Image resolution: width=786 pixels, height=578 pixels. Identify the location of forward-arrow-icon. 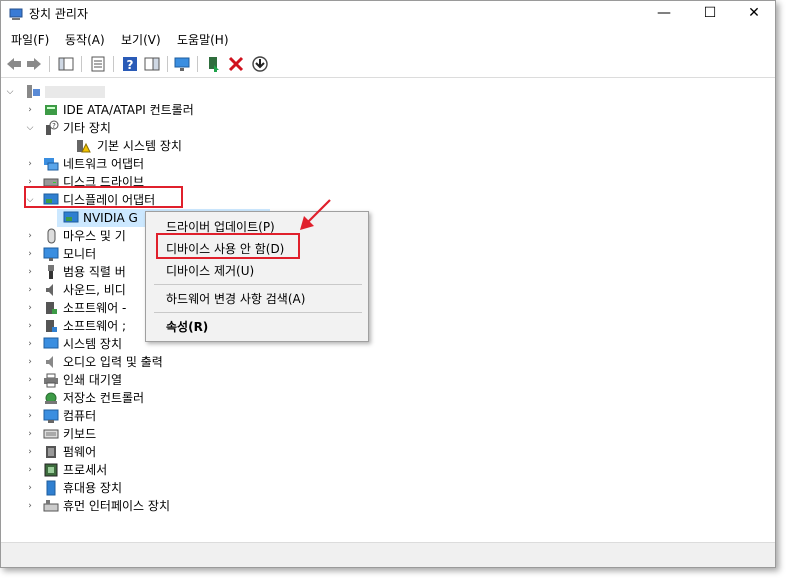
(34, 64).